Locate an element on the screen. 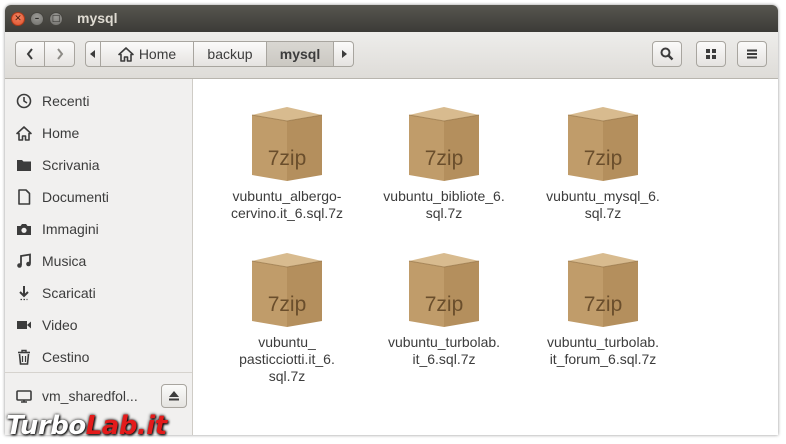  chevron-right-icon is located at coordinates (59, 54).